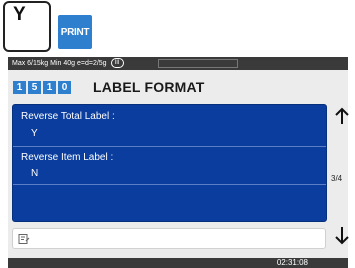  What do you see at coordinates (34, 133) in the screenshot?
I see `field-value: Y` at bounding box center [34, 133].